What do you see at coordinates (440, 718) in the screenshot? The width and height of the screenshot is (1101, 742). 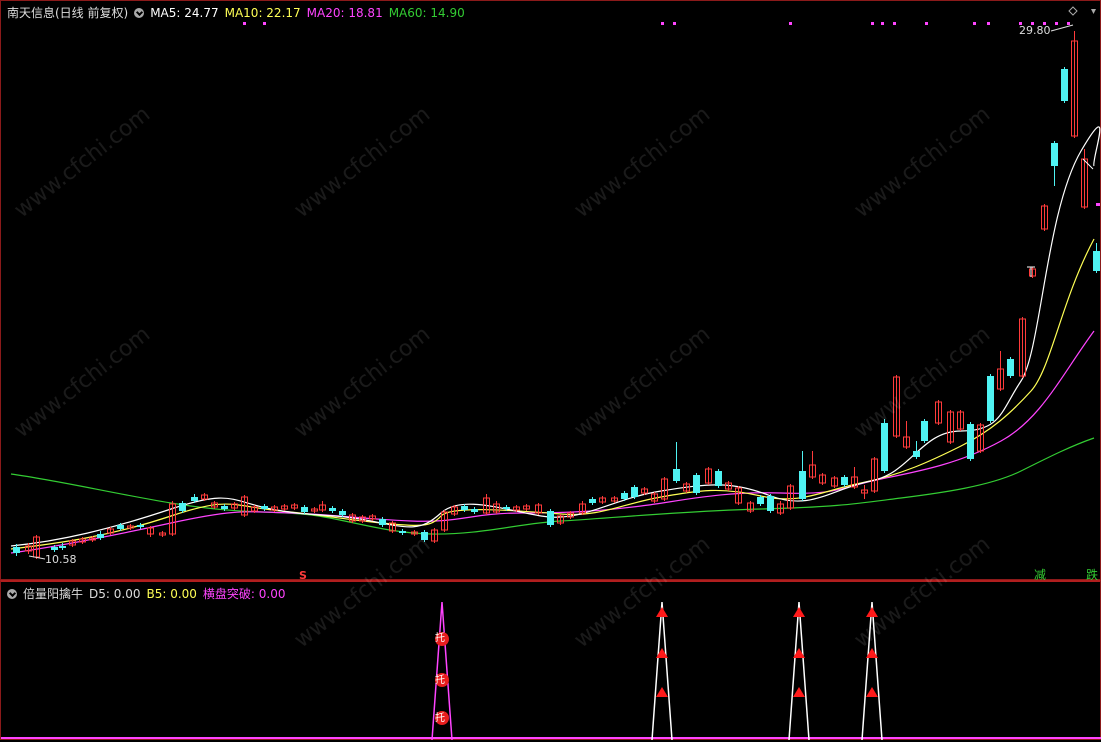 I see `marker-text-3: 托` at bounding box center [440, 718].